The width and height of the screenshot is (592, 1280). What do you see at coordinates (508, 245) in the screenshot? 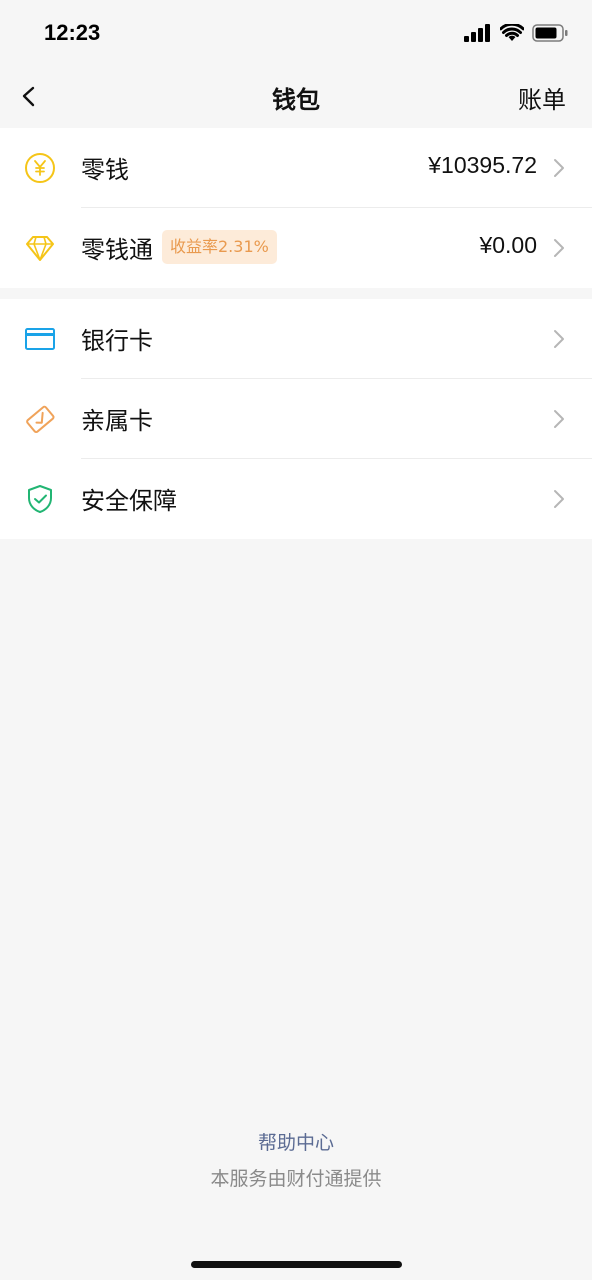
I see `lingqiantong-value: ¥0.00` at bounding box center [508, 245].